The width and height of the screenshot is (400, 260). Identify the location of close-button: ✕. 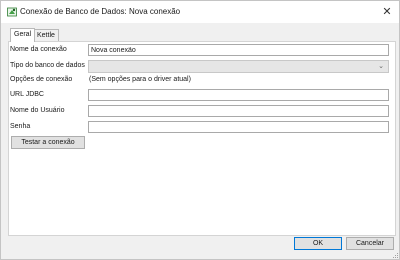
(387, 12).